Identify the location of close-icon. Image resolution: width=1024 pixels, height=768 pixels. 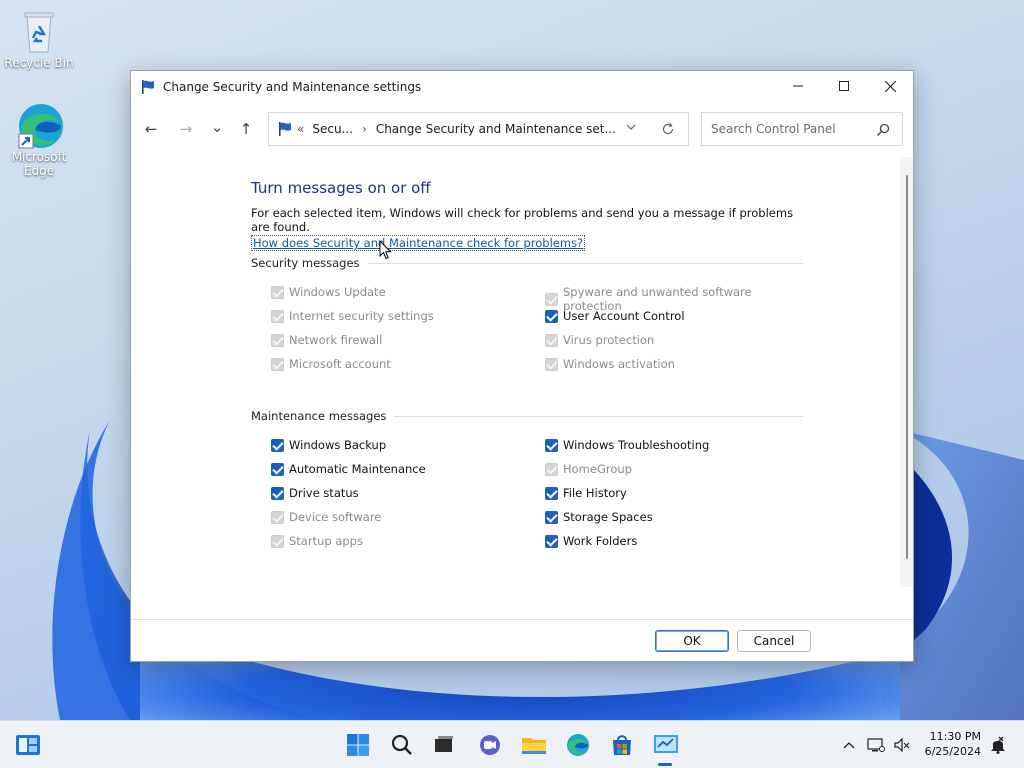
(890, 86).